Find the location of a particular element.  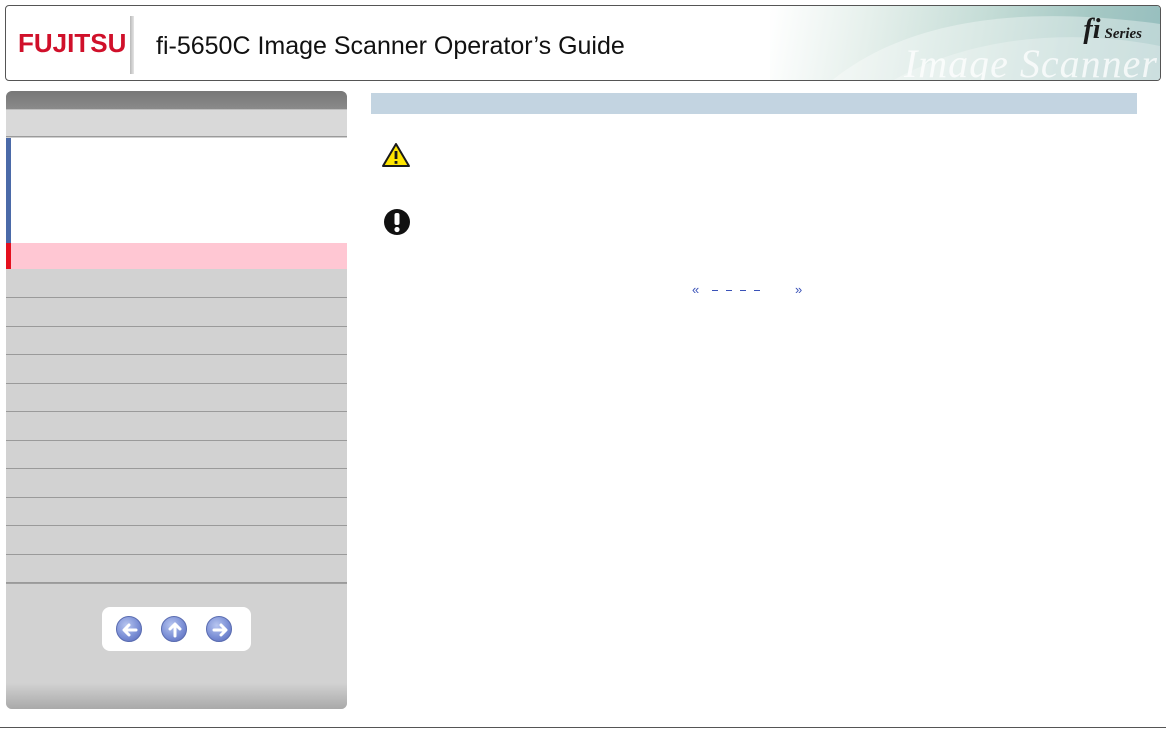

warning-icon is located at coordinates (396, 155).